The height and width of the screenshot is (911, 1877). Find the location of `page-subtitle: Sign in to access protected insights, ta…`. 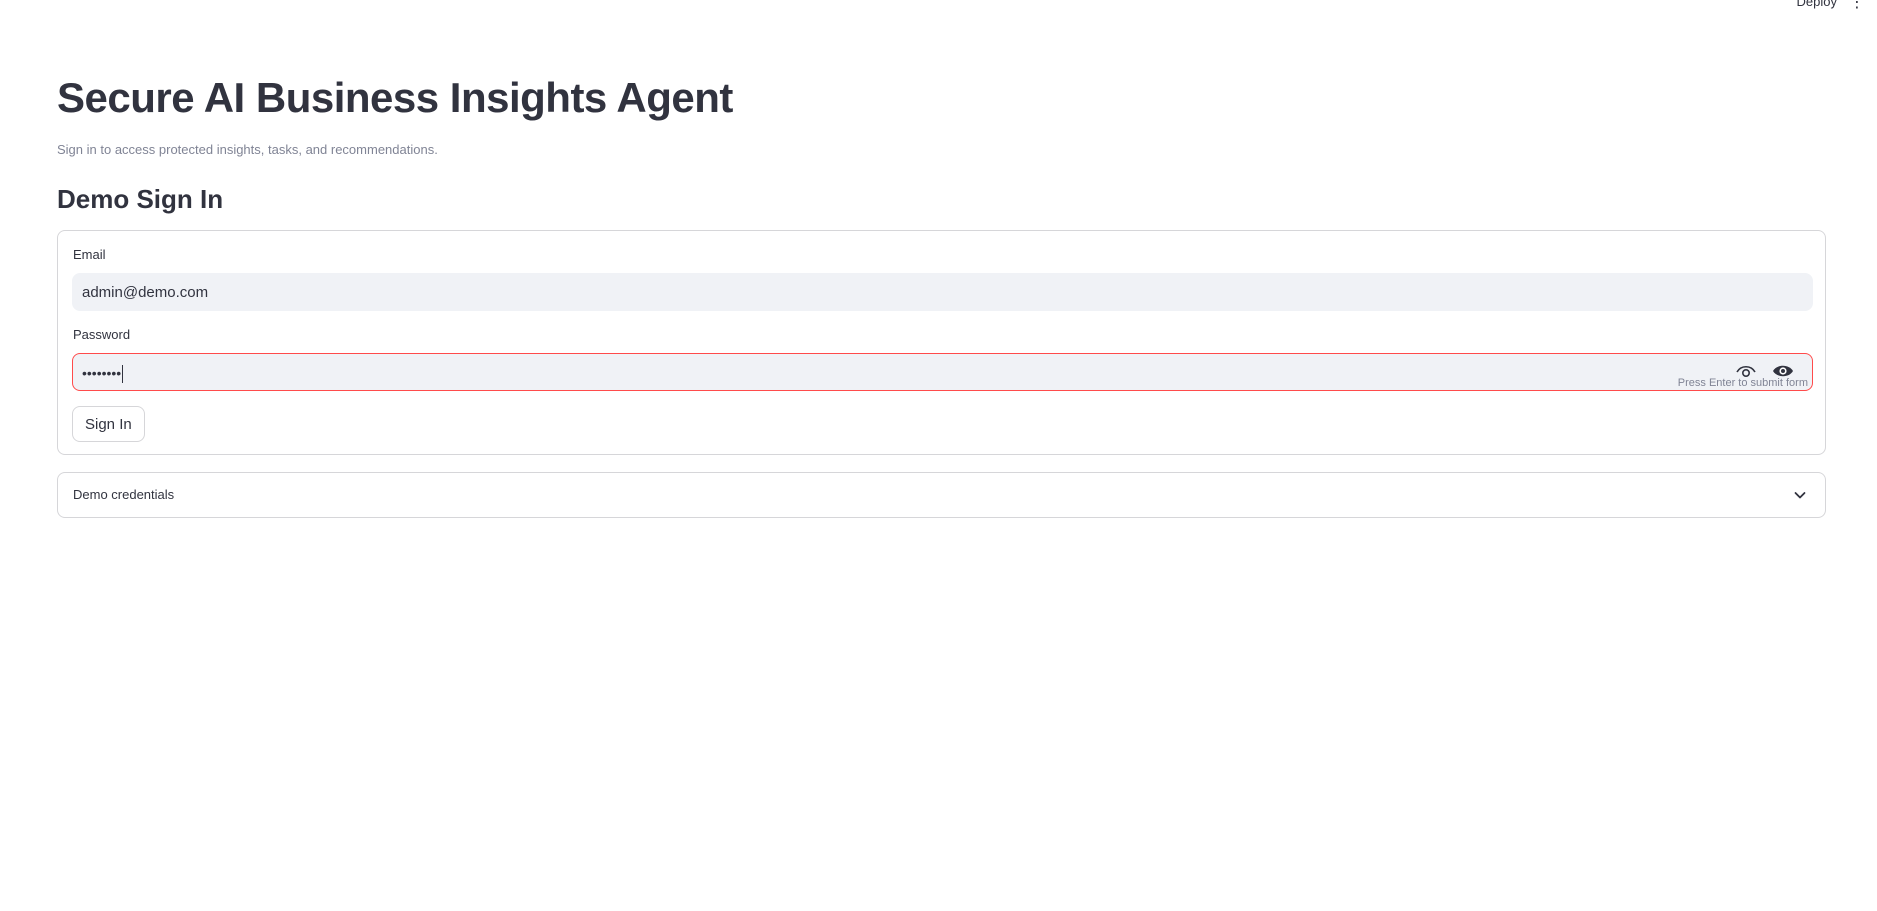

page-subtitle: Sign in to access protected insights, ta… is located at coordinates (247, 149).